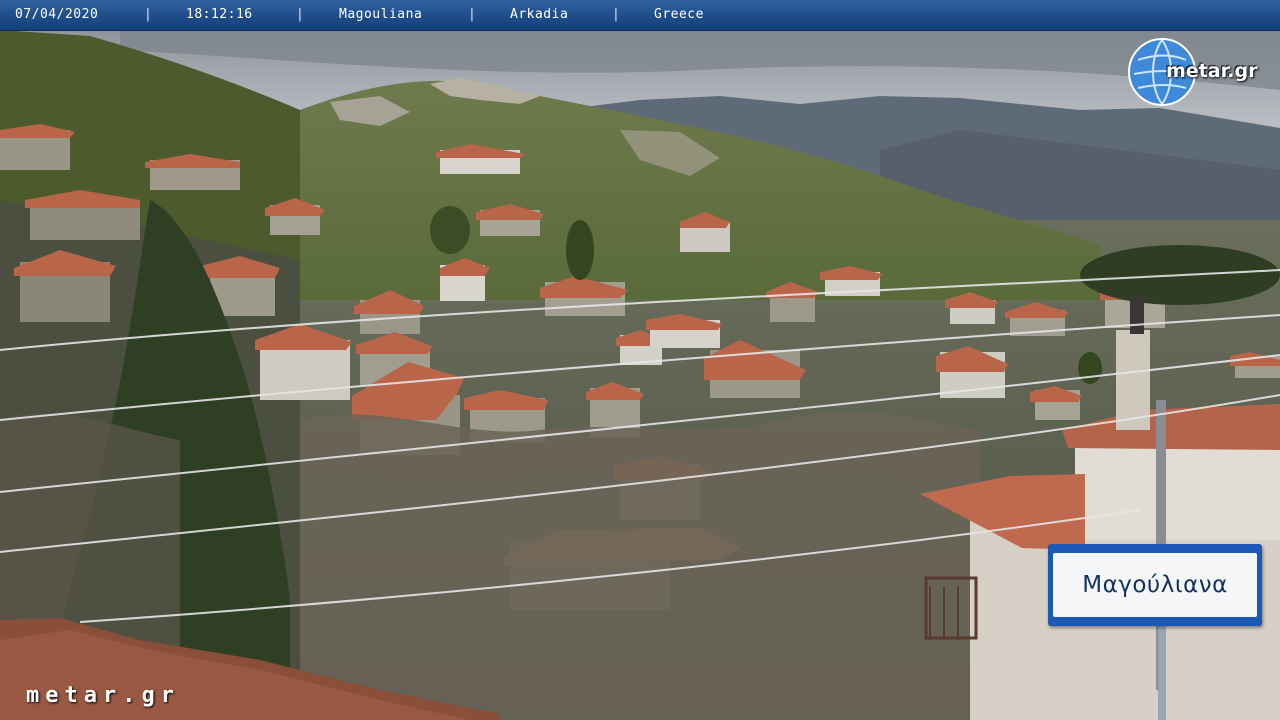  What do you see at coordinates (381, 14) in the screenshot?
I see `village-text: Magouliana` at bounding box center [381, 14].